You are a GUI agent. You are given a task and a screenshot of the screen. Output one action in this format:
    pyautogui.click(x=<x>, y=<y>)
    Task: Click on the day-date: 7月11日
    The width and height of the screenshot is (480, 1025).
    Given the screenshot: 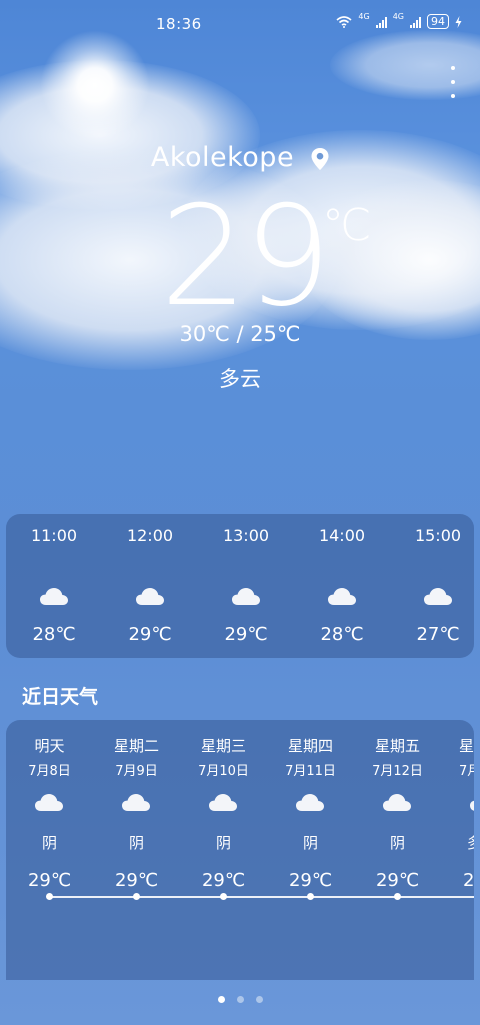 What is the action you would take?
    pyautogui.click(x=310, y=771)
    